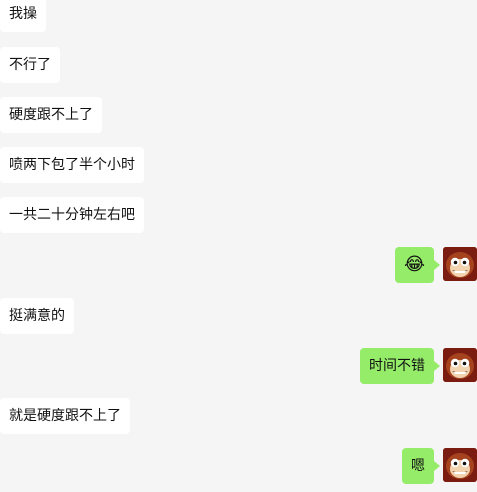  I want to click on incoming-message: 就是硬度跟不上了, so click(65, 416).